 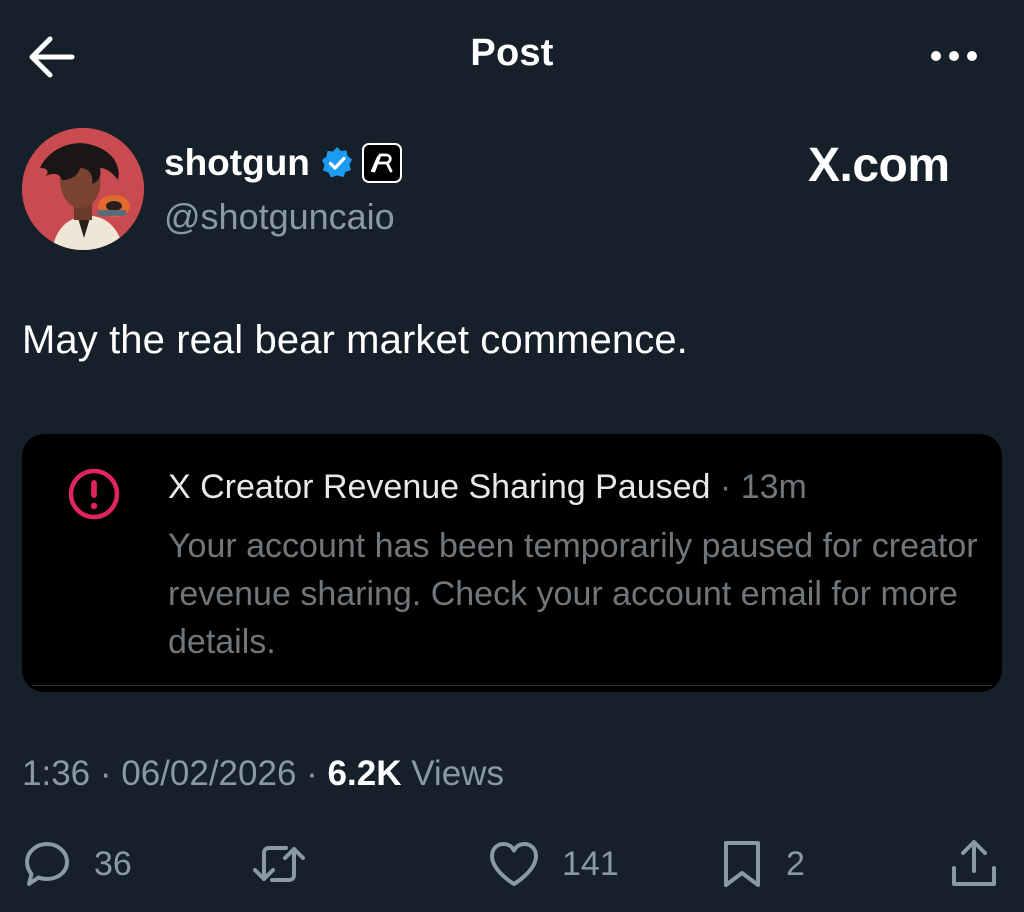 I want to click on repost-button, so click(x=279, y=864).